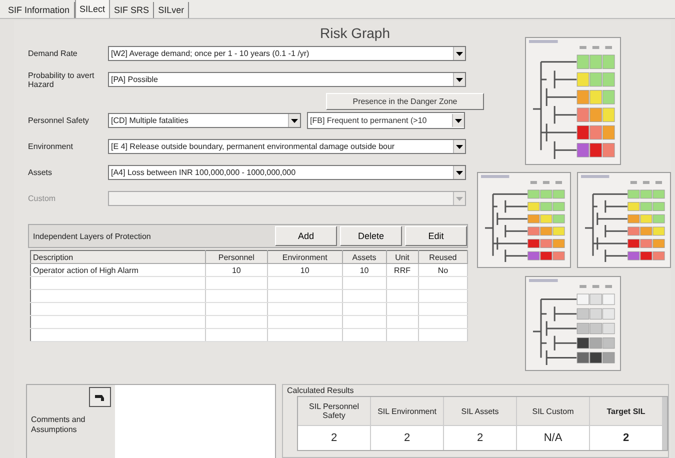 This screenshot has width=675, height=458. Describe the element at coordinates (287, 146) in the screenshot. I see `dropdown-field: [E 4] Release outside boundary, permanent environmental damage outside bour` at that location.